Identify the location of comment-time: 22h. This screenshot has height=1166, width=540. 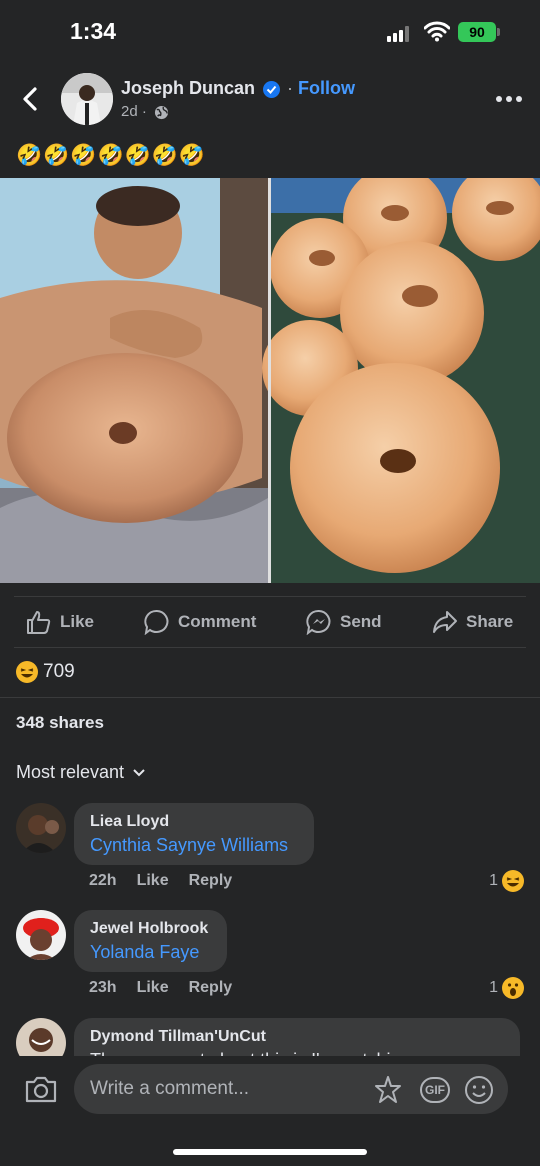
(103, 880).